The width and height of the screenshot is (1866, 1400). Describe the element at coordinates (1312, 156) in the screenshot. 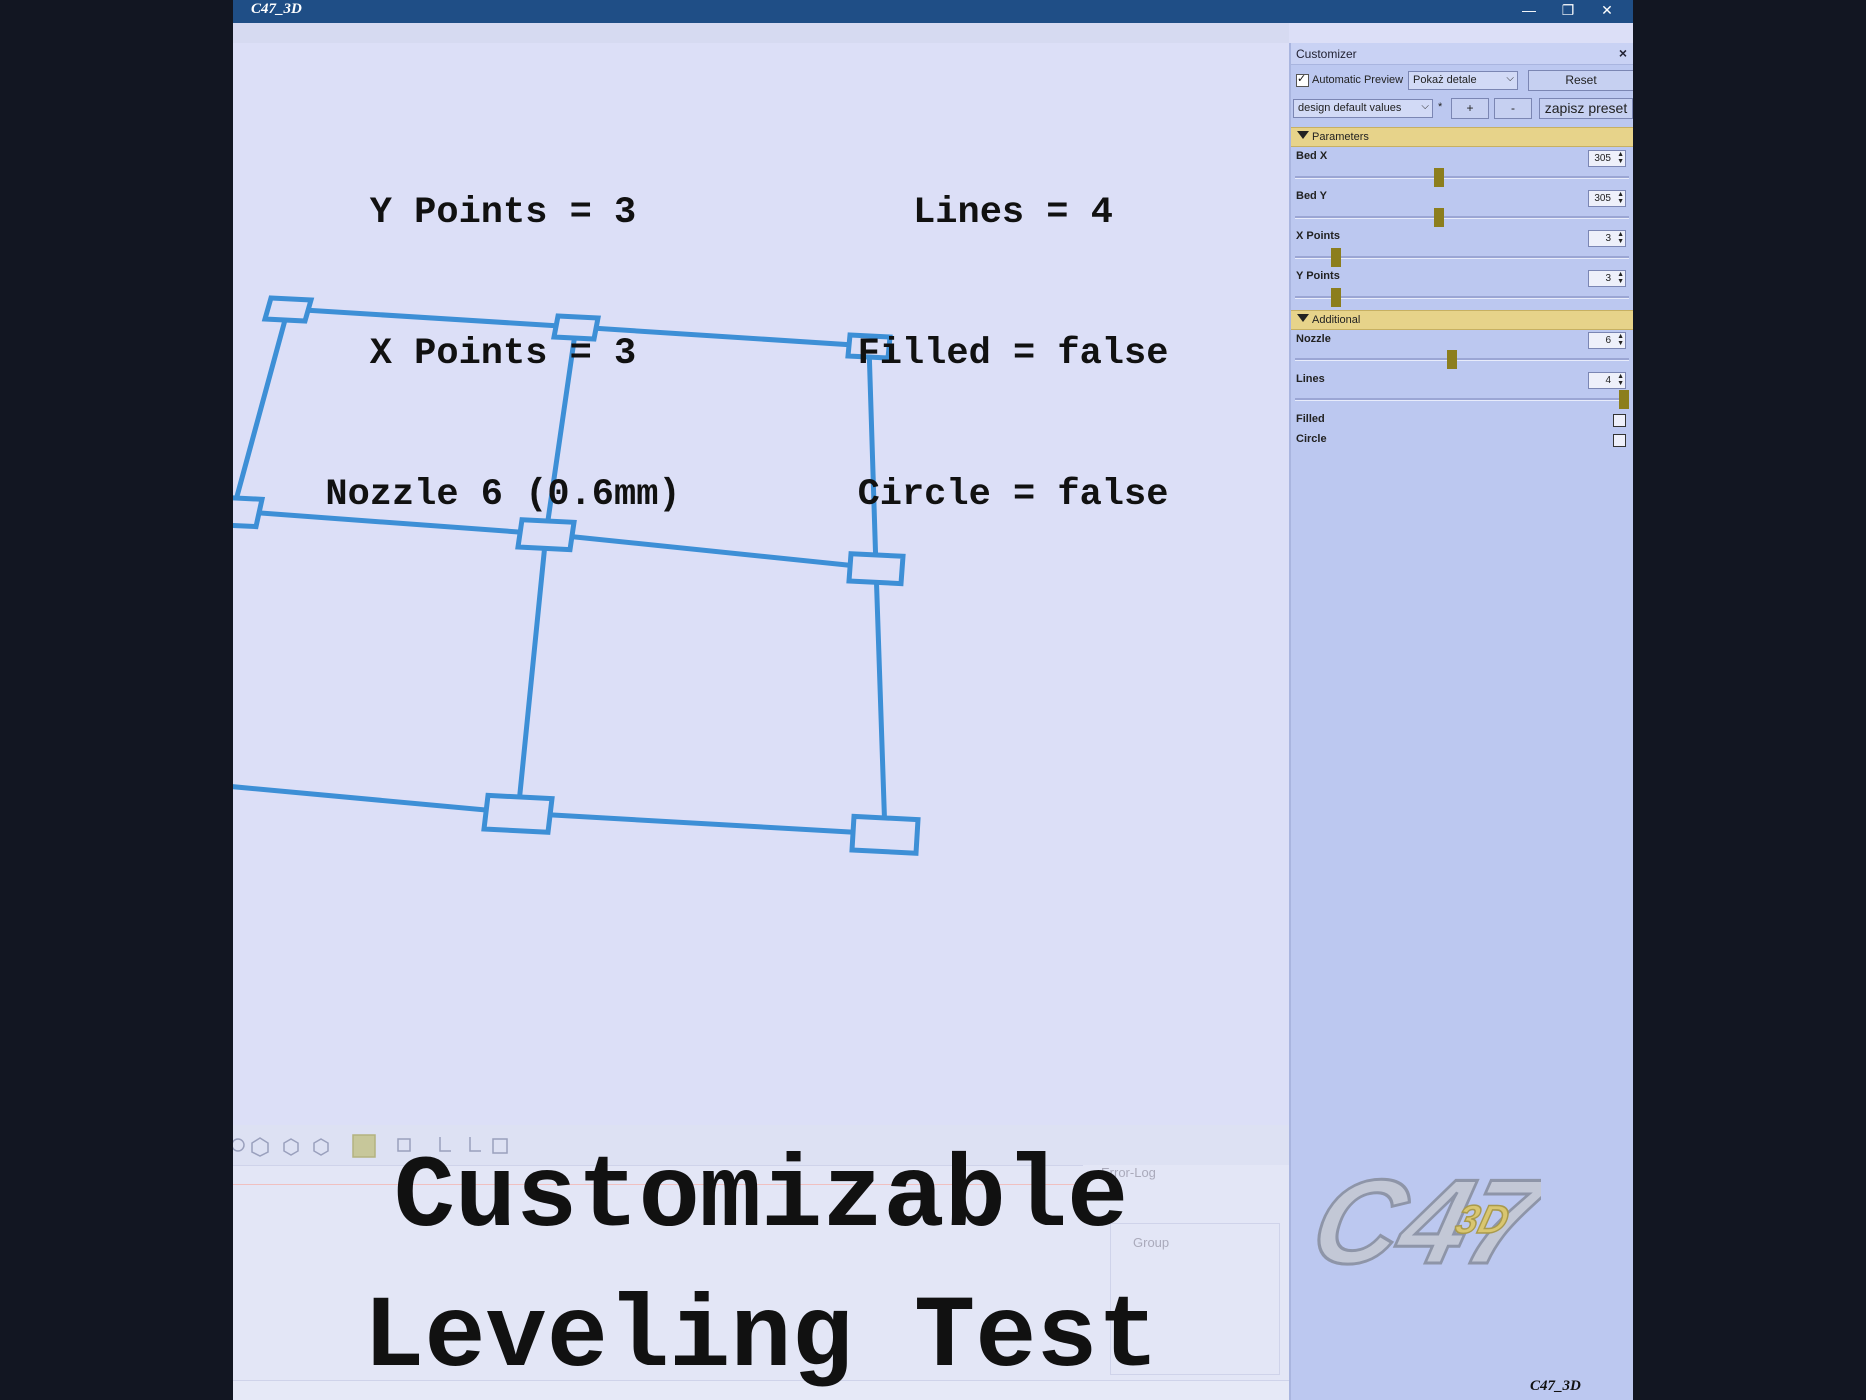

I see `param-bed-x-label: Bed X` at that location.